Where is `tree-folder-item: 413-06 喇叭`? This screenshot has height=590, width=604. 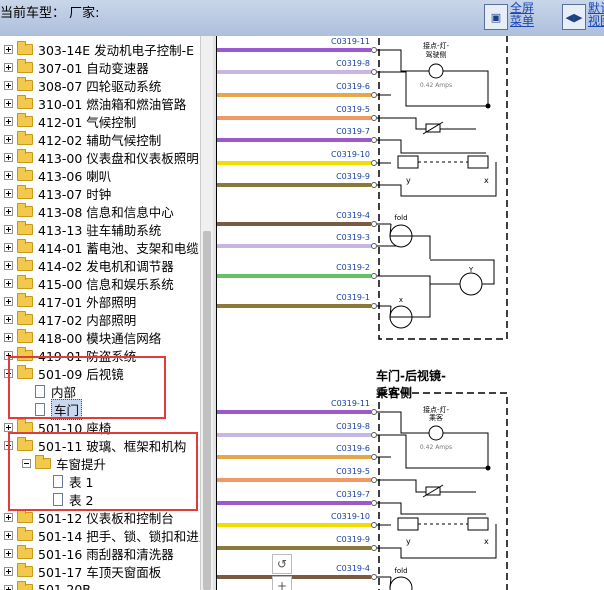 tree-folder-item: 413-06 喇叭 is located at coordinates (57, 175).